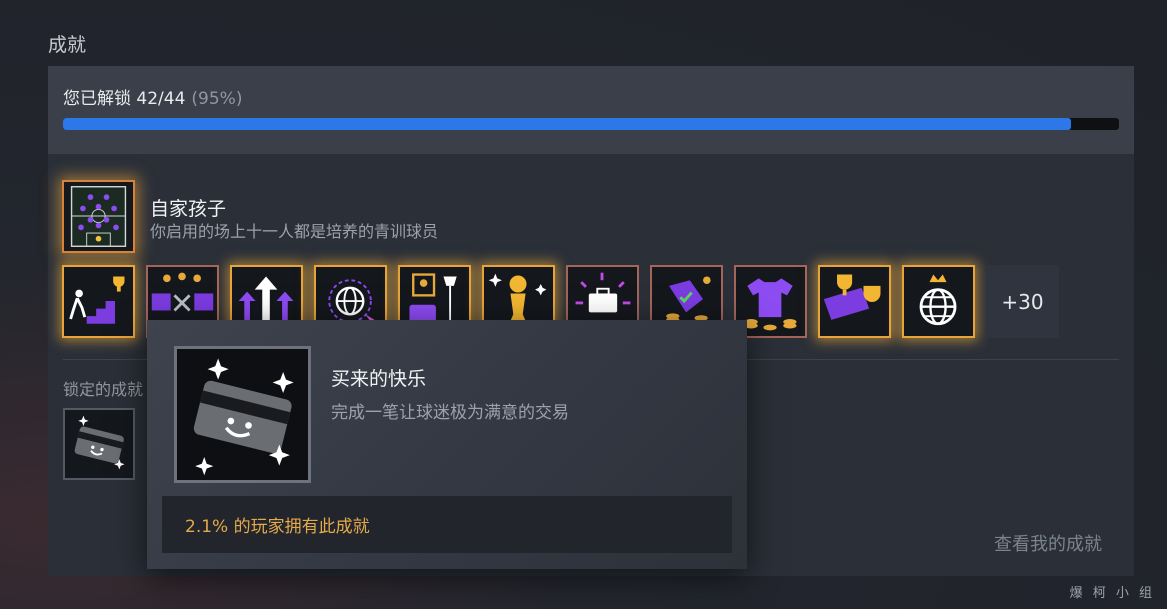 Image resolution: width=1167 pixels, height=609 pixels. I want to click on progress-bar-fill, so click(567, 124).